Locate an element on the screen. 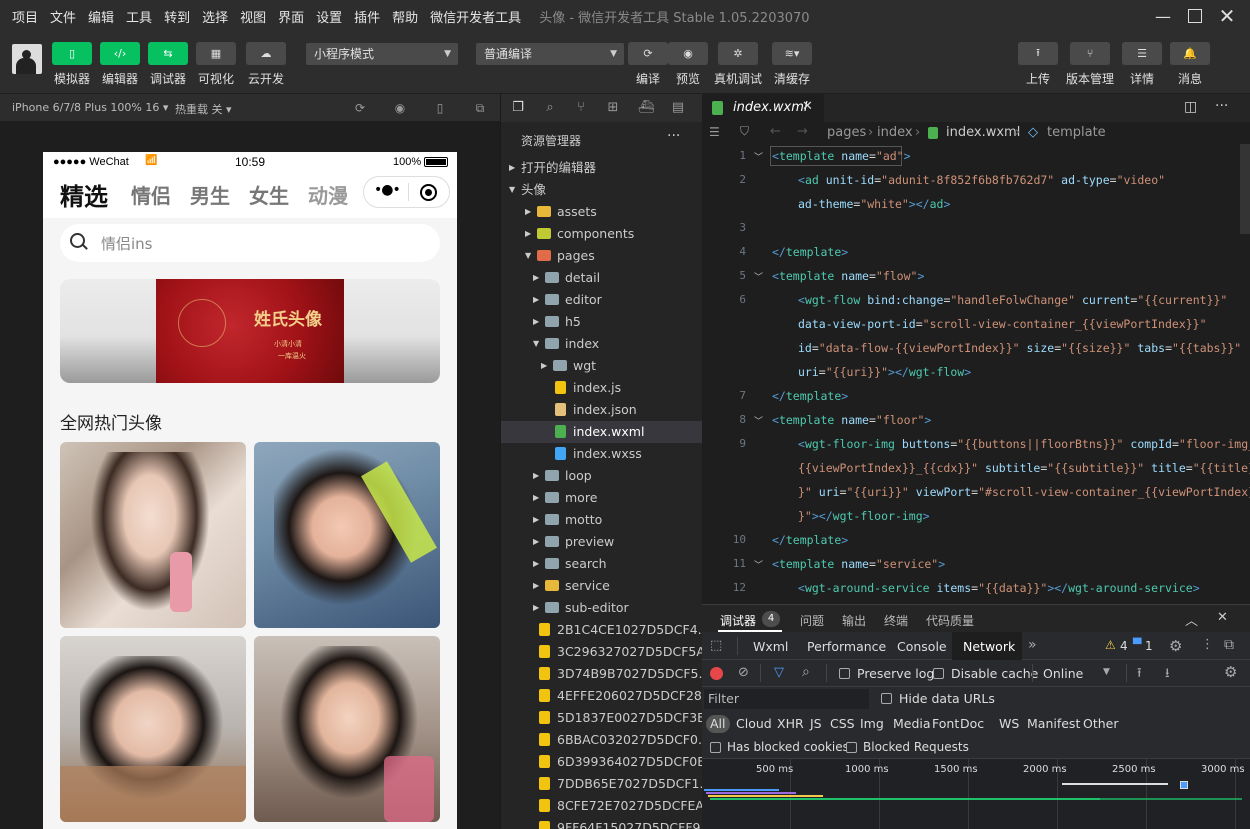 This screenshot has height=829, width=1250. panel-network: Network is located at coordinates (989, 646).